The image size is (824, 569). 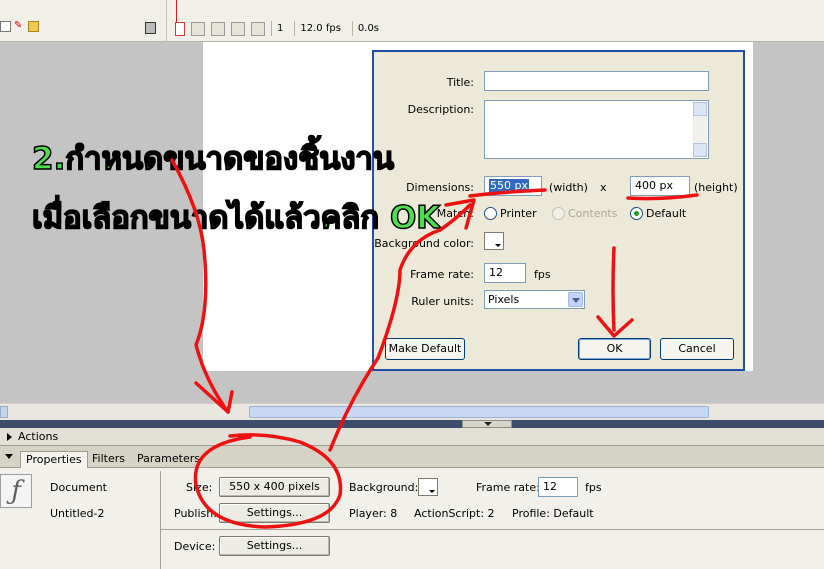 I want to click on match-contents-label: Contents, so click(x=593, y=213).